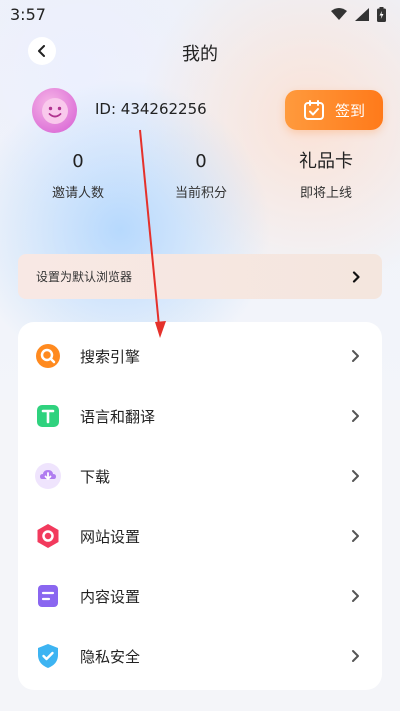  Describe the element at coordinates (313, 110) in the screenshot. I see `calendar-check-icon` at that location.